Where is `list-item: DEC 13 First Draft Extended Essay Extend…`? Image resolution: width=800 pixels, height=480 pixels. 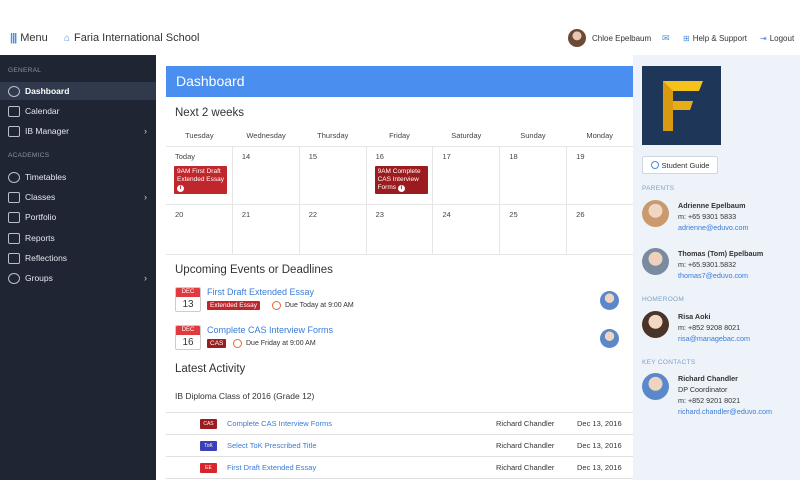
list-item: DEC 13 First Draft Extended Essay Extend… is located at coordinates (399, 304).